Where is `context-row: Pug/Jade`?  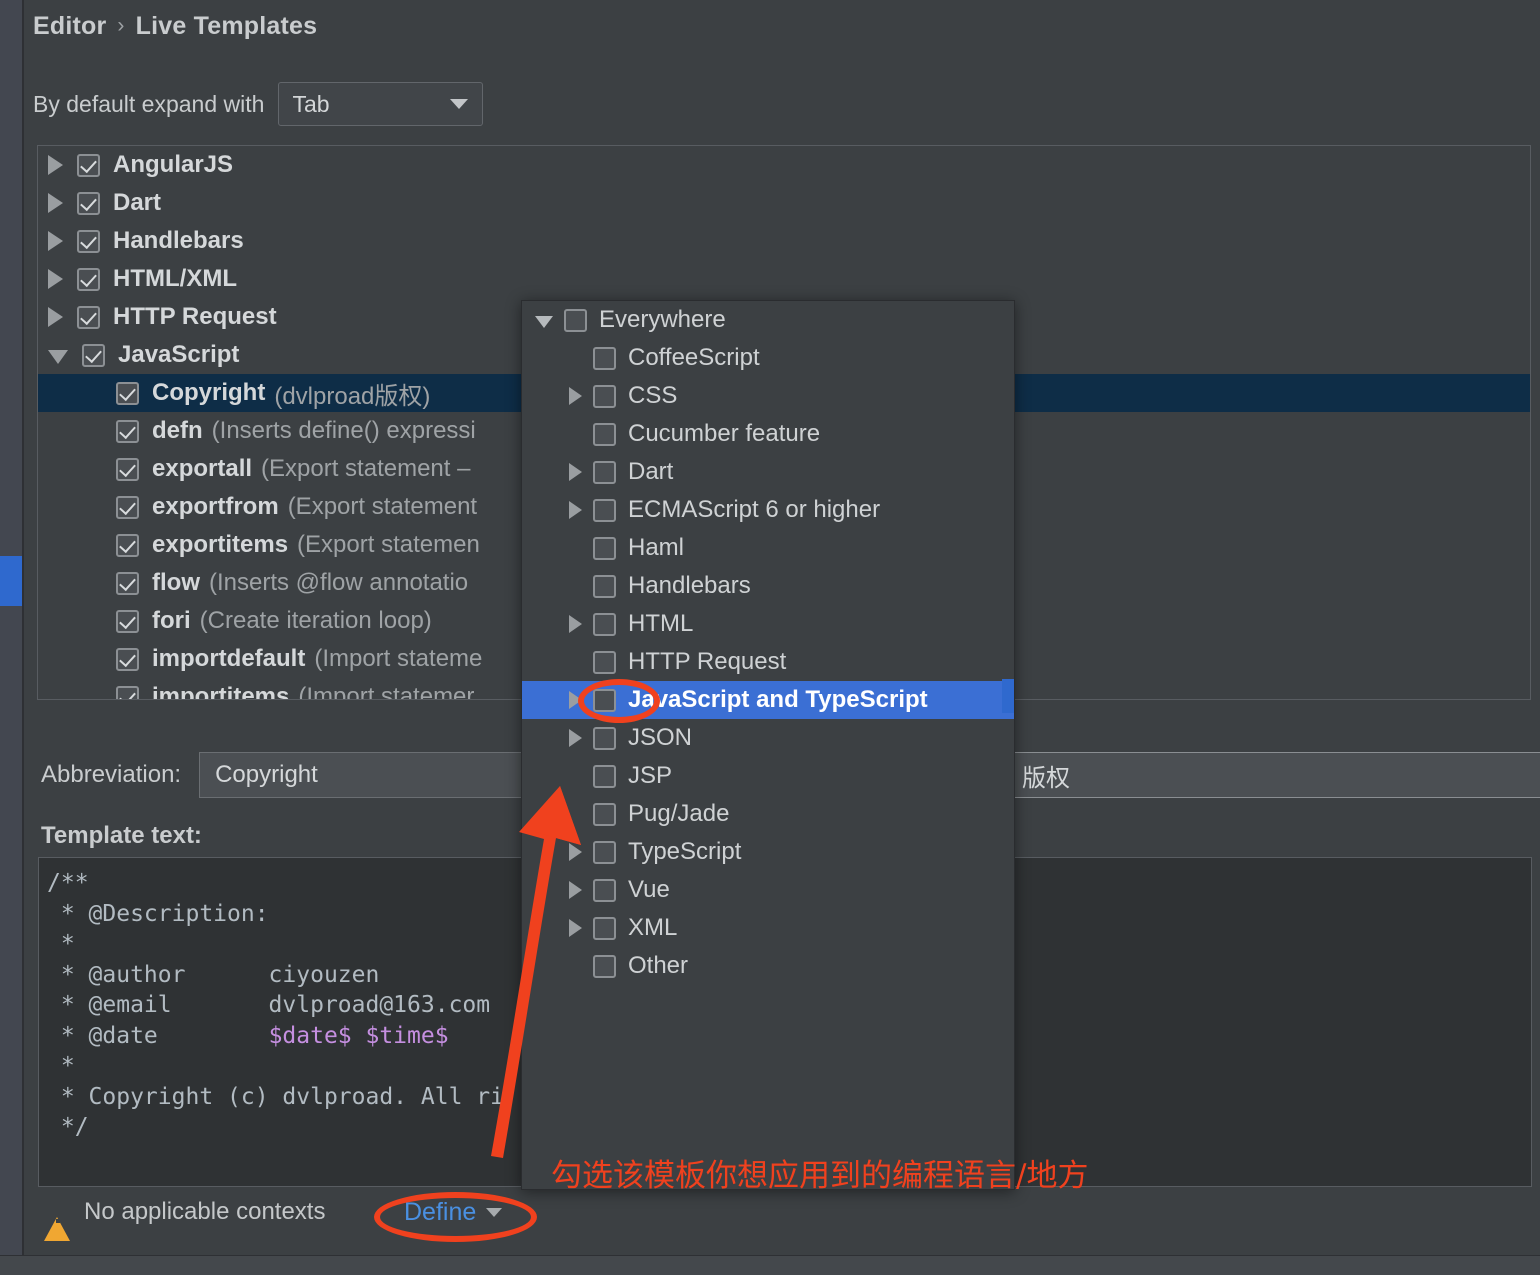 context-row: Pug/Jade is located at coordinates (768, 814).